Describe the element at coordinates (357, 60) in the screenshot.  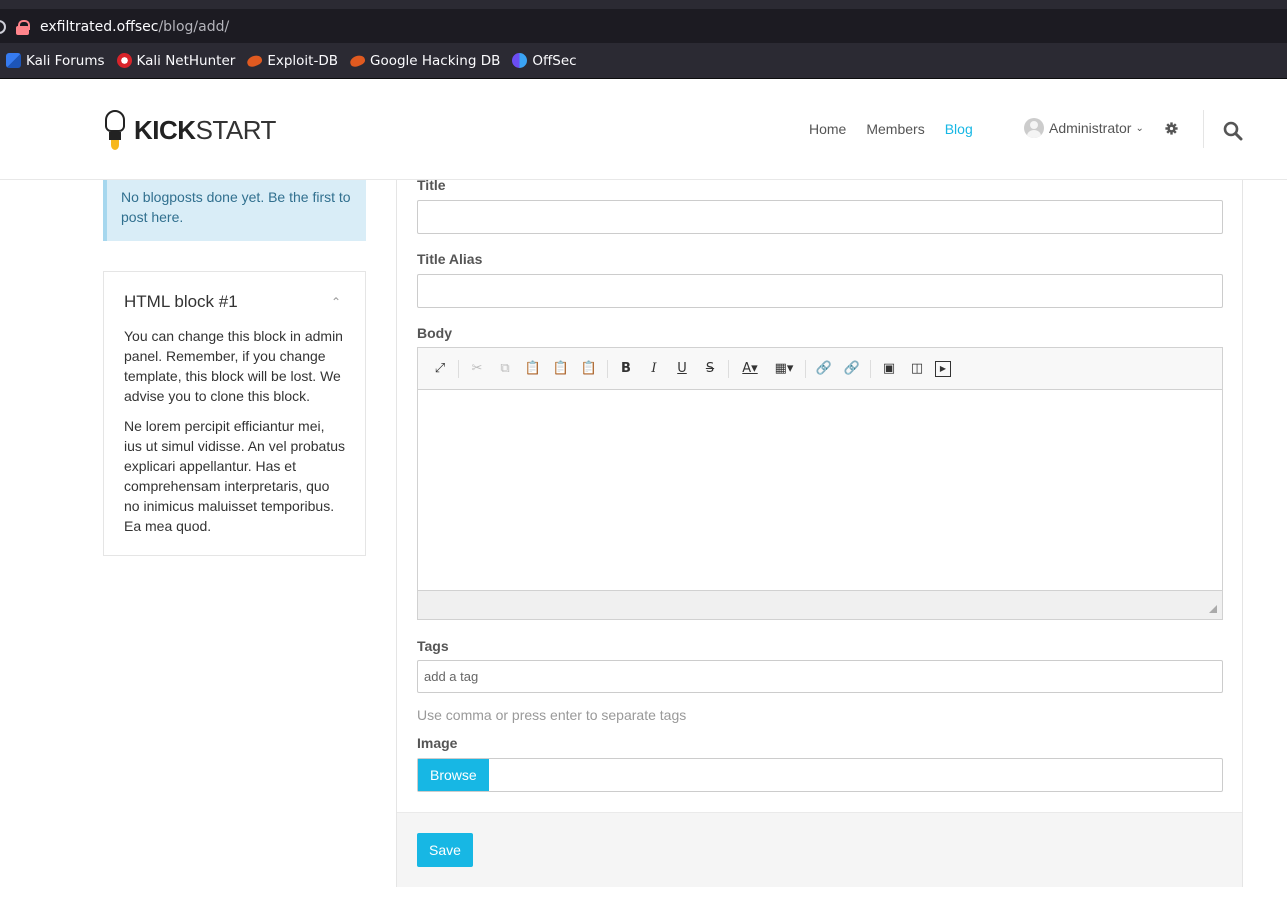
I see `ghdb-icon` at that location.